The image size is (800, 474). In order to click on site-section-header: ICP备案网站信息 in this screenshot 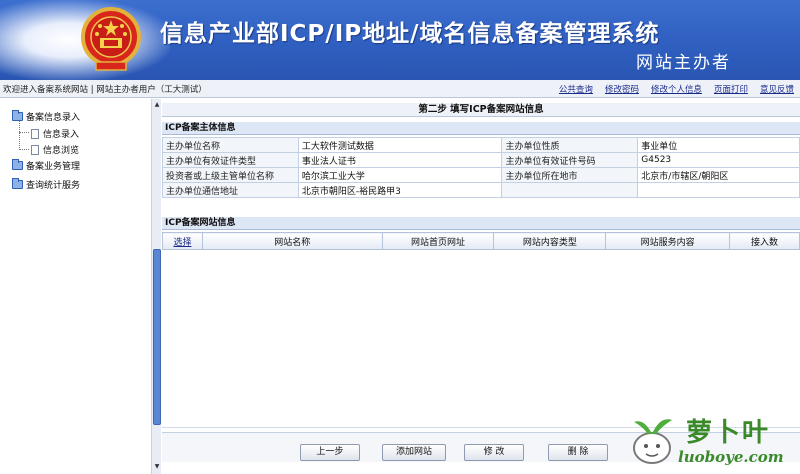, I will do `click(481, 223)`.